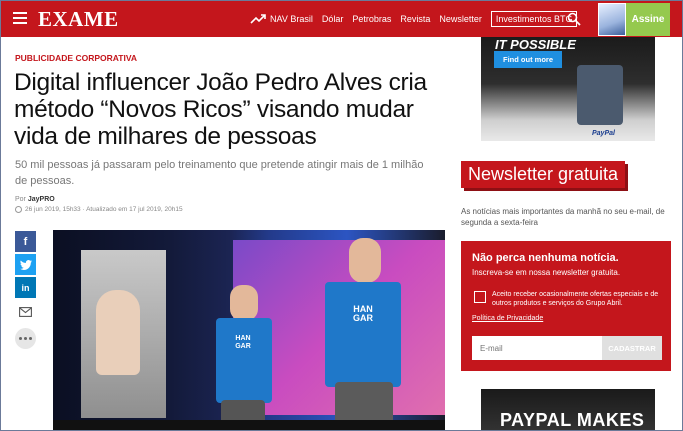  I want to click on share-linkedin-button: in, so click(25, 287).